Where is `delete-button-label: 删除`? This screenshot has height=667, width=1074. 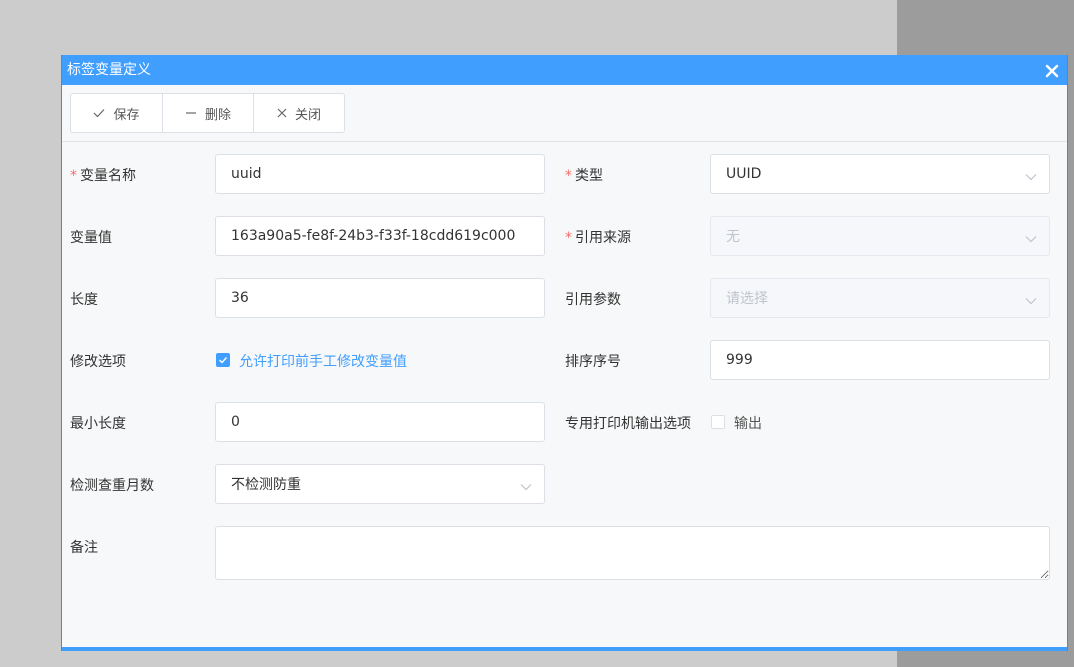
delete-button-label: 删除 is located at coordinates (217, 115).